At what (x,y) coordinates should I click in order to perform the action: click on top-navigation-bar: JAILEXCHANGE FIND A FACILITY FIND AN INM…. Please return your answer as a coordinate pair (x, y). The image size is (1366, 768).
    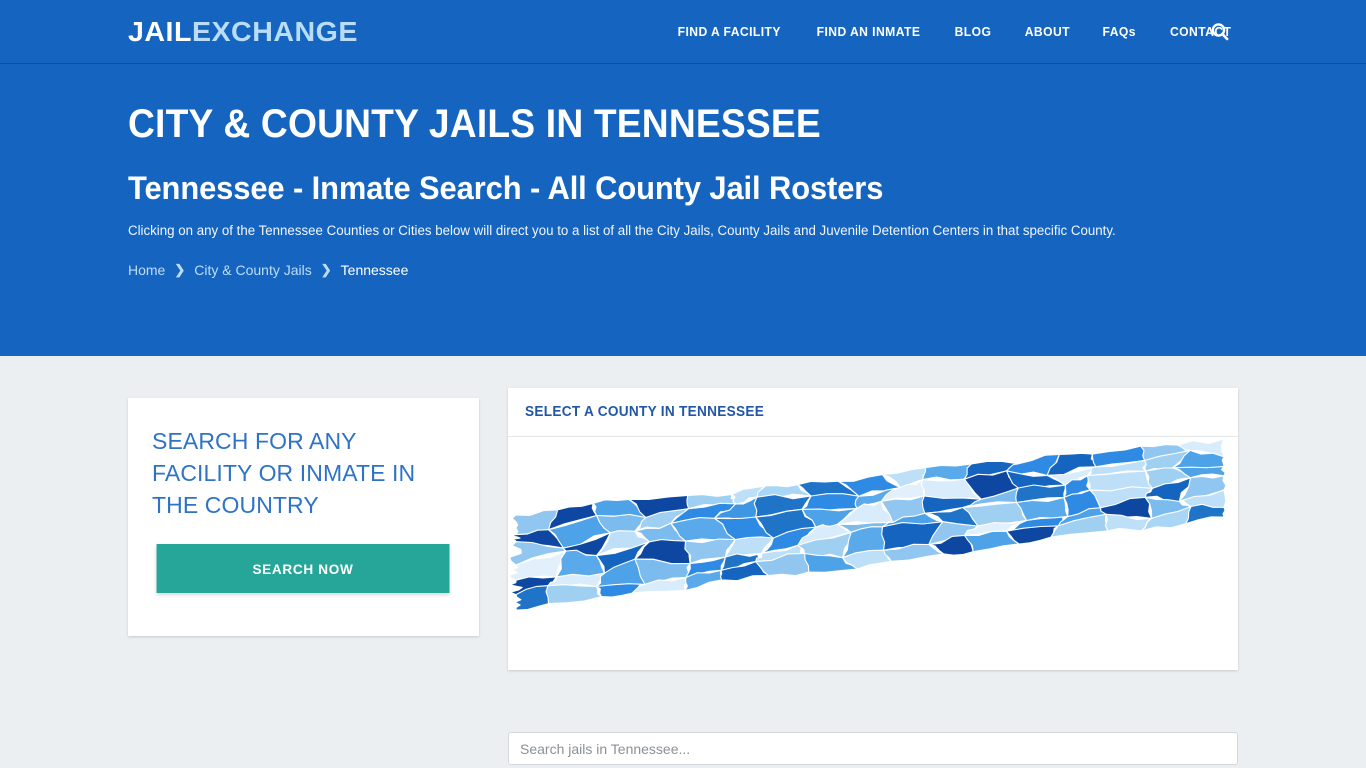
    Looking at the image, I should click on (683, 32).